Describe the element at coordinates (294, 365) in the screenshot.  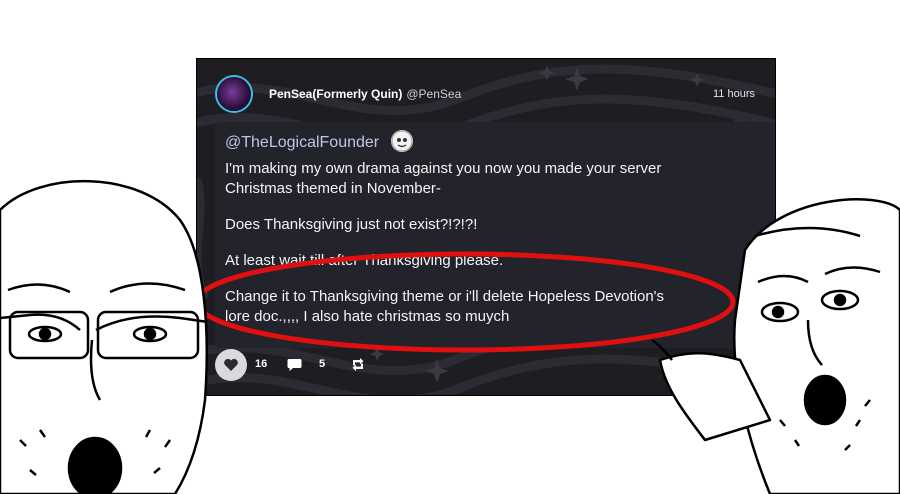
I see `comment-icon` at that location.